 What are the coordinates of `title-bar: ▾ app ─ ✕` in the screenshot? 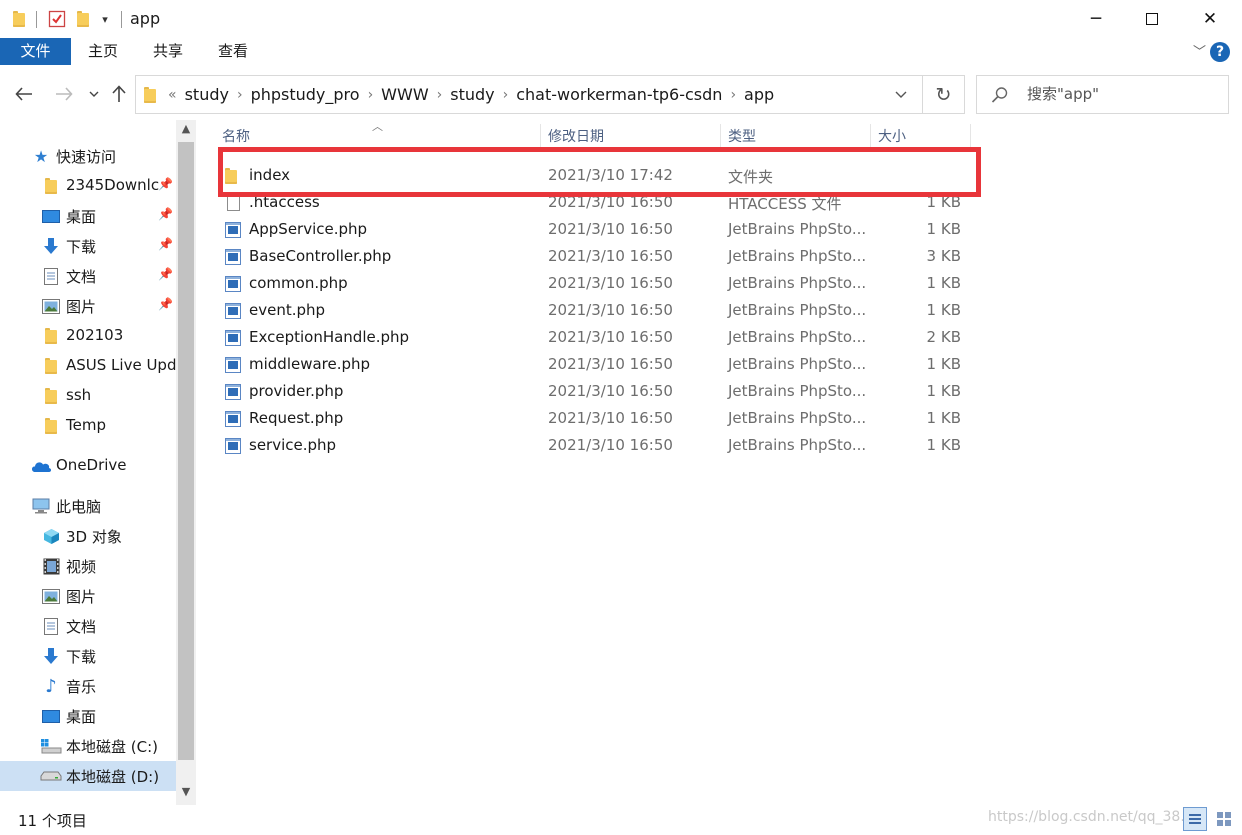 It's located at (621, 19).